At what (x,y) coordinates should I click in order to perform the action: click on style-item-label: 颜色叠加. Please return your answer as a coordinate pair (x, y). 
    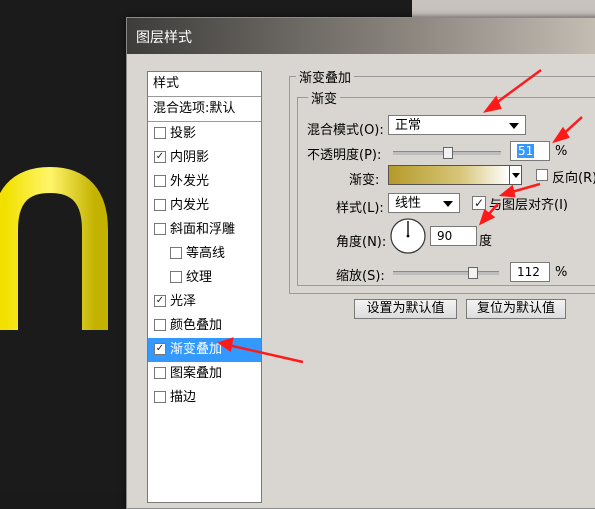
    Looking at the image, I should click on (196, 325).